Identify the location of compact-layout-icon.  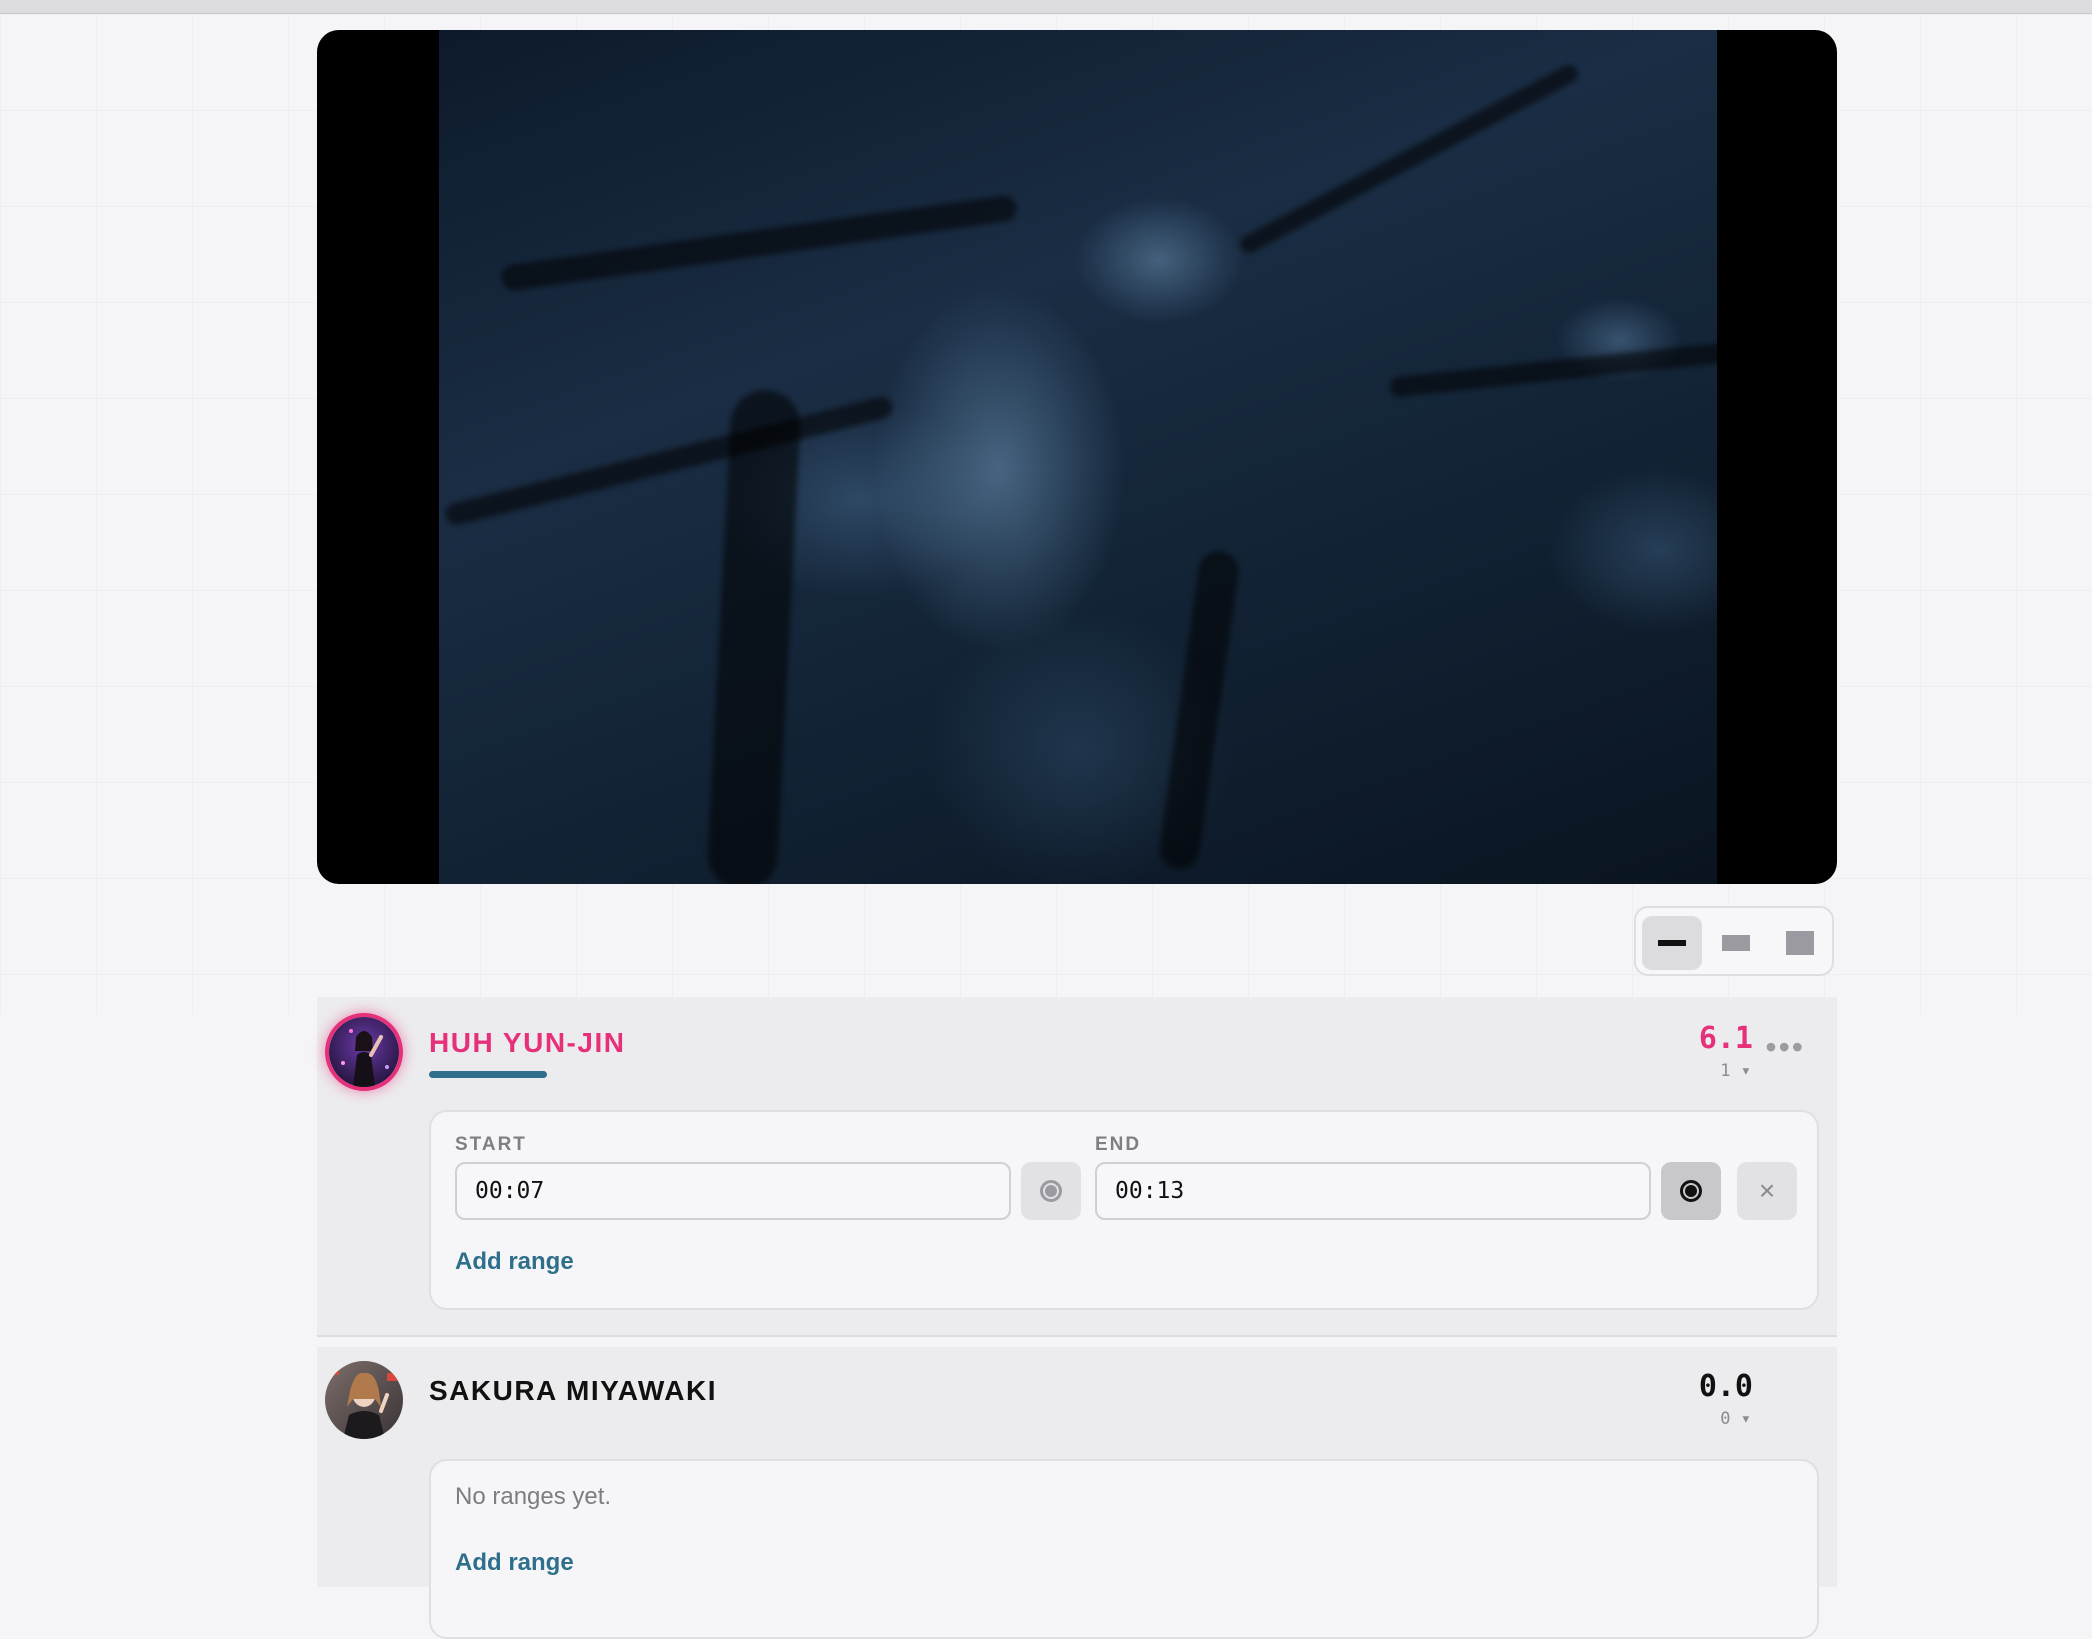
(1672, 943).